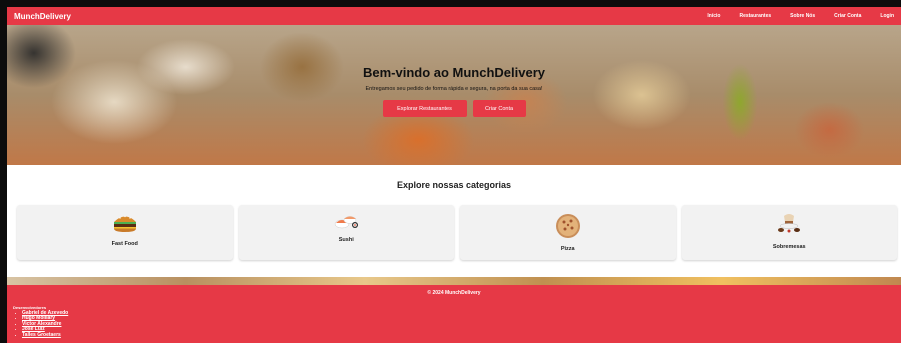 This screenshot has height=343, width=901. I want to click on category-card-sushi: Sushi, so click(346, 232).